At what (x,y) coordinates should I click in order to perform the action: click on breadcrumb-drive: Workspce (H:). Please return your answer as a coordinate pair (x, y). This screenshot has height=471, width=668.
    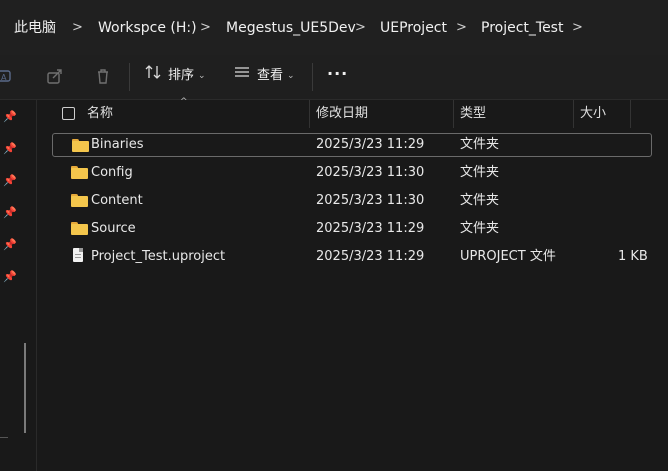
    Looking at the image, I should click on (147, 28).